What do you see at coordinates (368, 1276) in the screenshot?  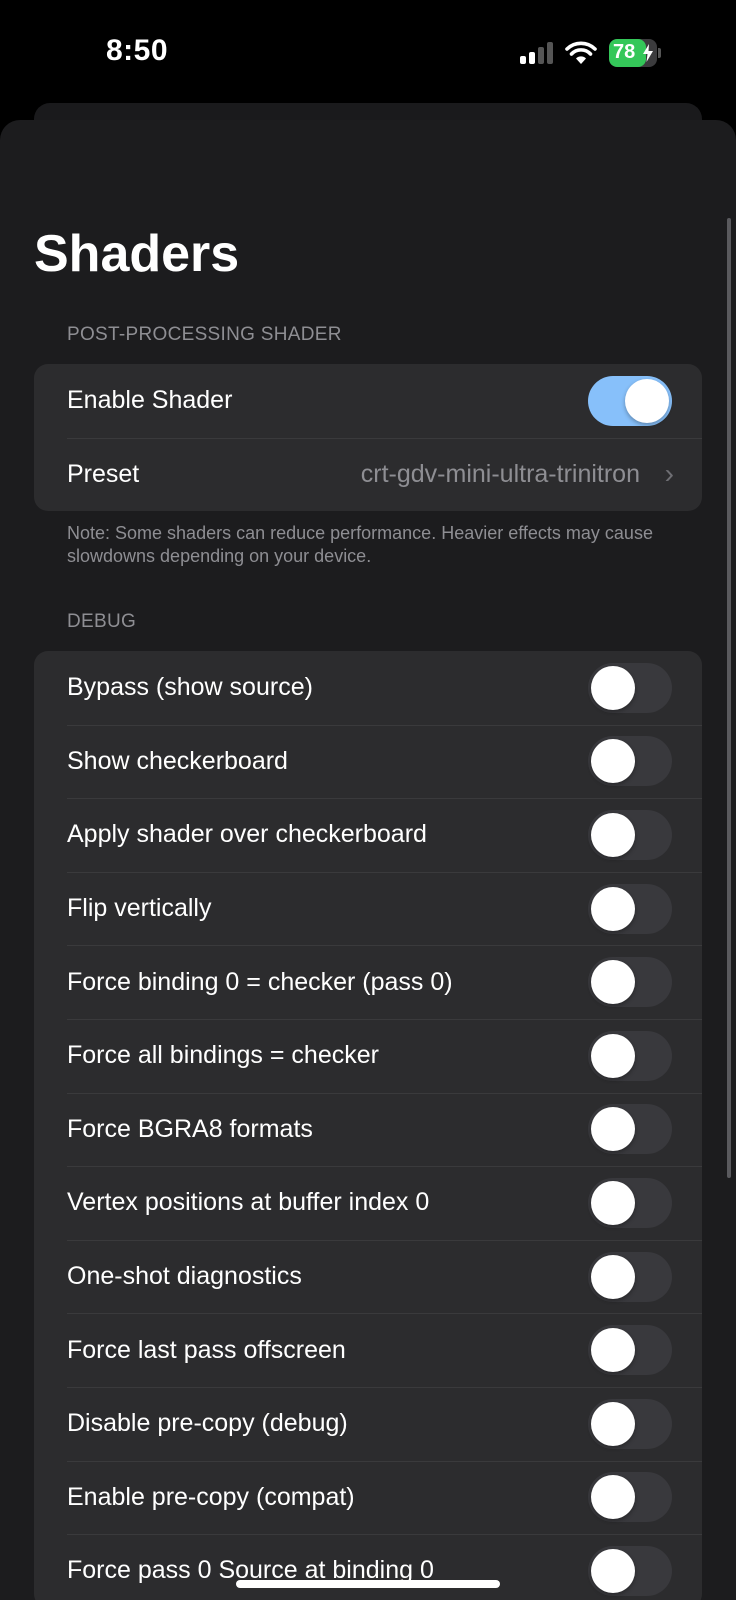 I see `debug-row: One-shot diagnostics` at bounding box center [368, 1276].